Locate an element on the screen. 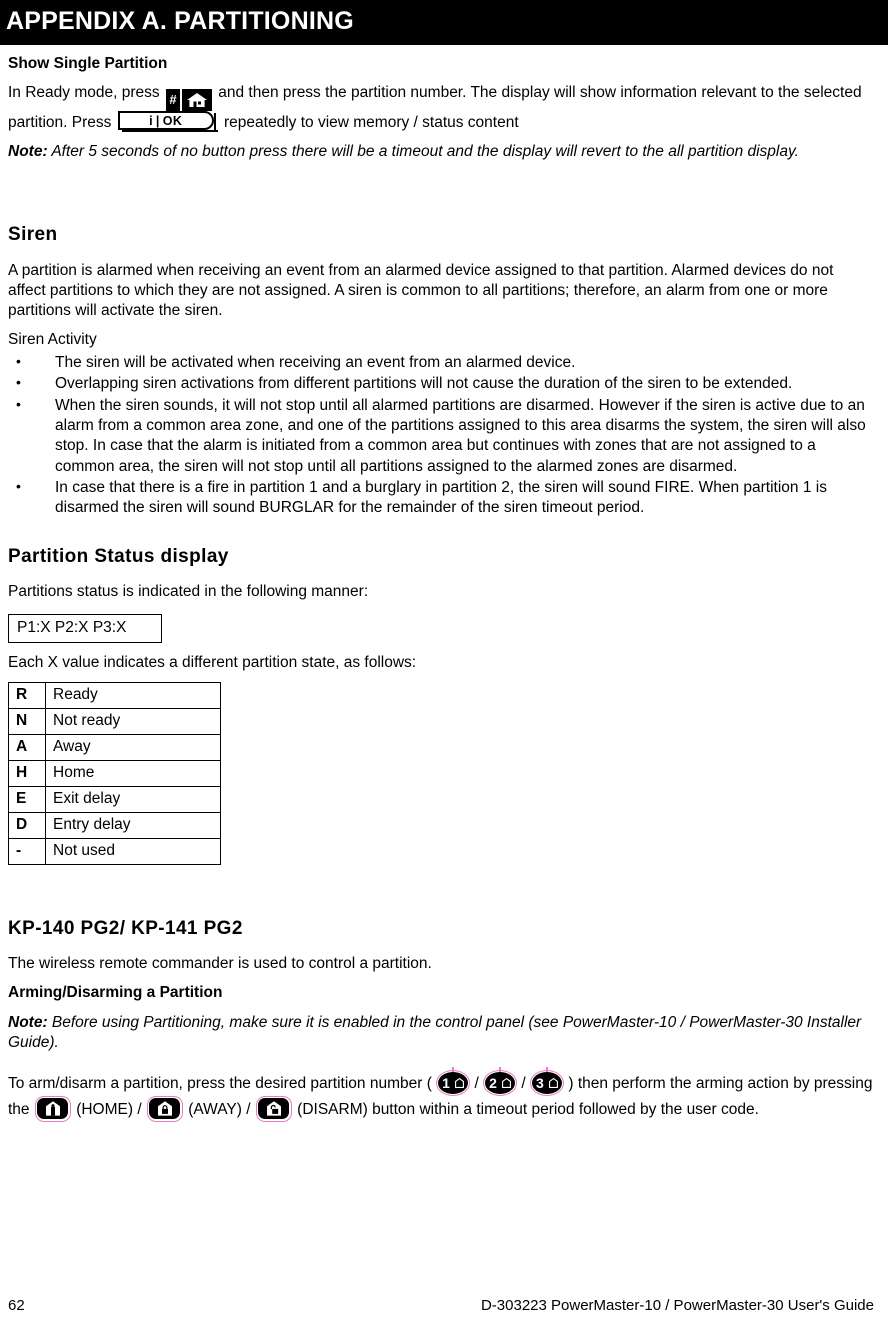 This screenshot has height=1325, width=888. partition-key-disc: 3 is located at coordinates (547, 1082).